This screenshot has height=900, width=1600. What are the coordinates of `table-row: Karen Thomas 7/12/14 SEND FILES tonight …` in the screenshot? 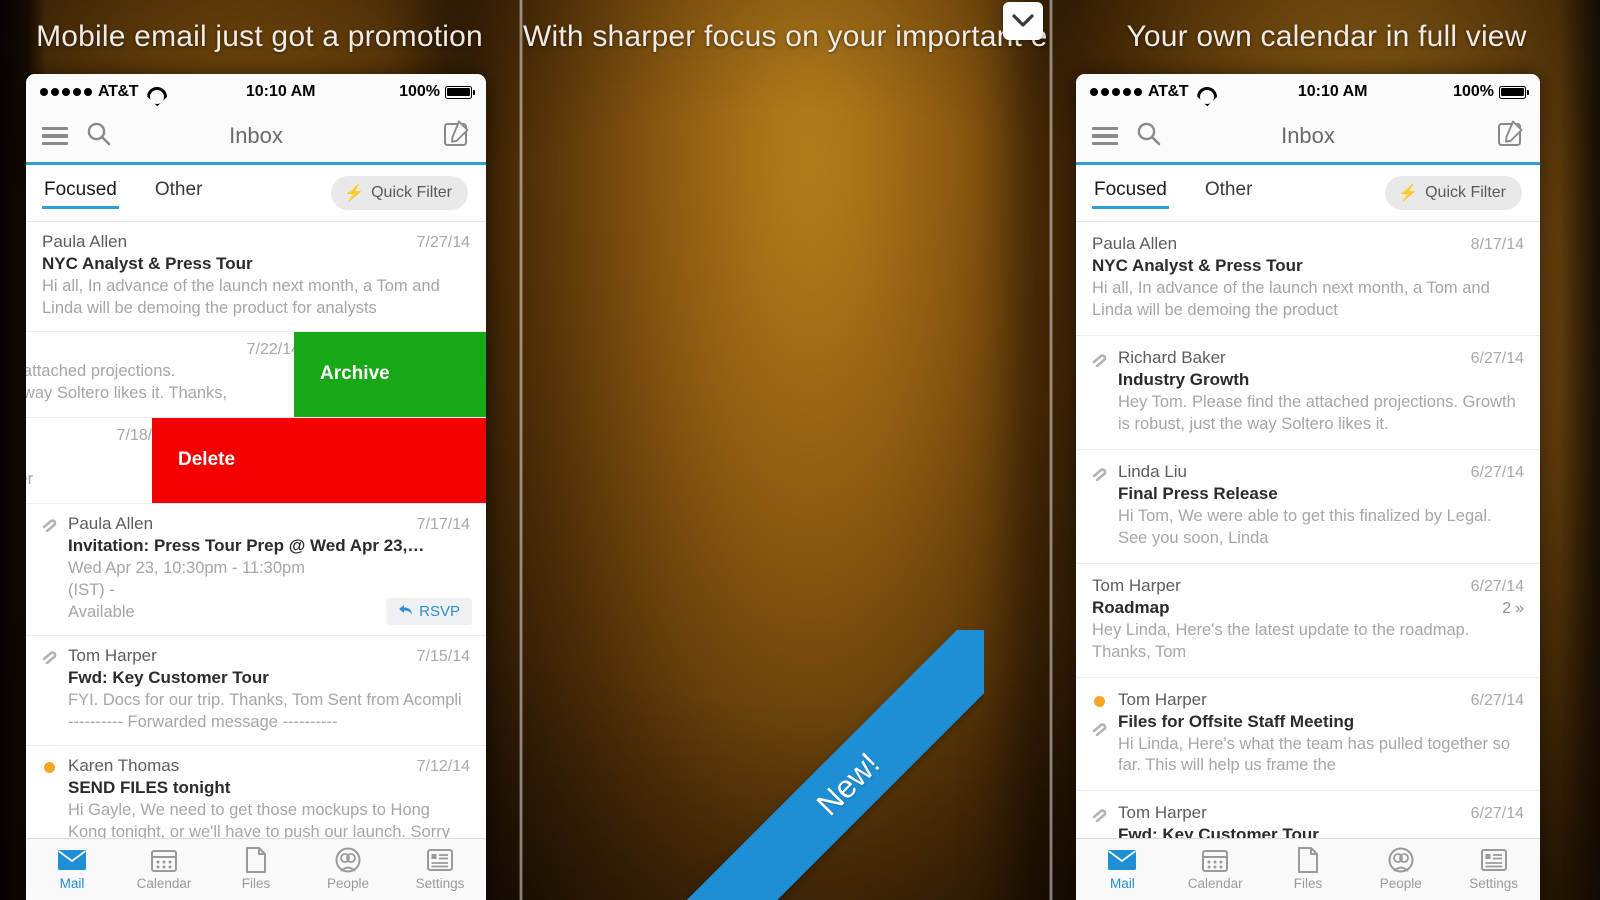 It's located at (256, 799).